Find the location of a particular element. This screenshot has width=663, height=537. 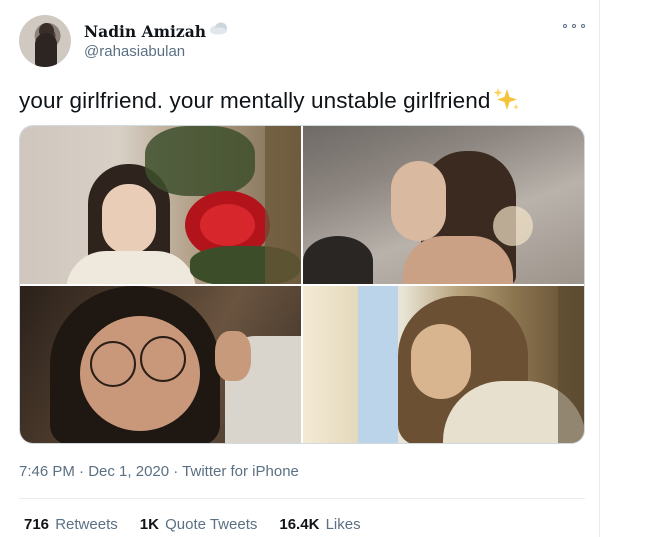

avatar-figure is located at coordinates (46, 50).